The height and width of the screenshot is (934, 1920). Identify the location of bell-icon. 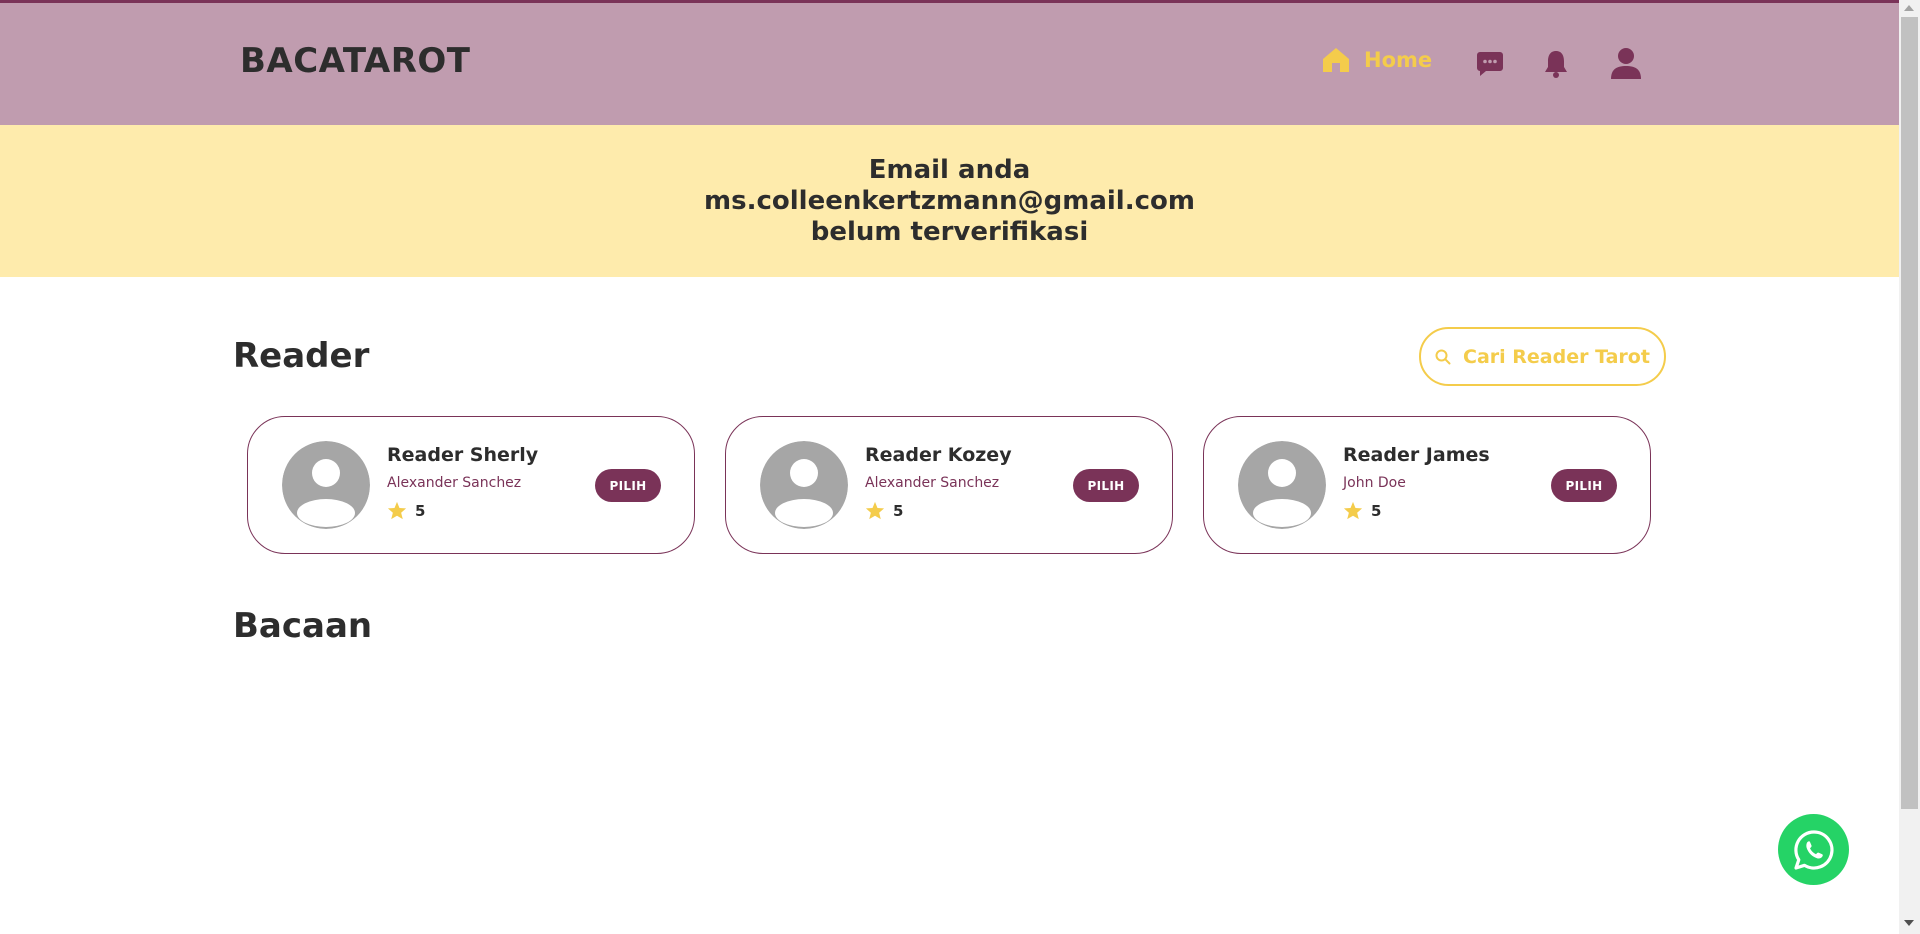
(1556, 64).